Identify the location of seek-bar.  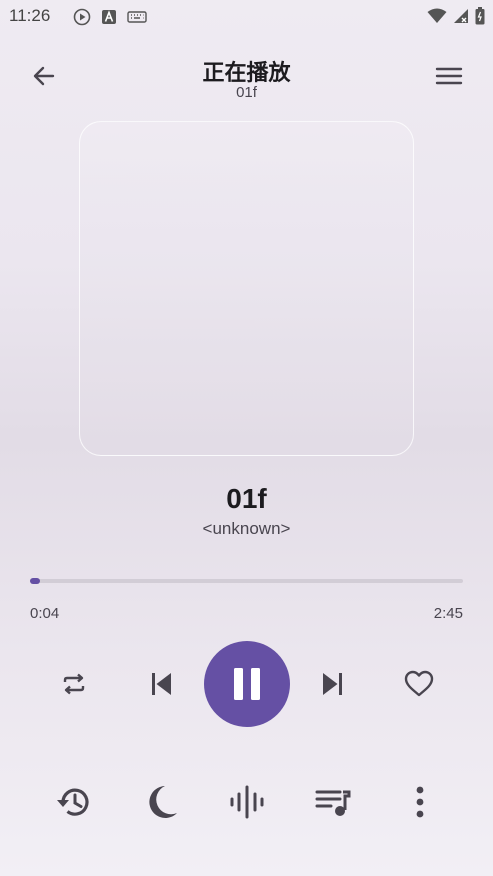
(246, 581).